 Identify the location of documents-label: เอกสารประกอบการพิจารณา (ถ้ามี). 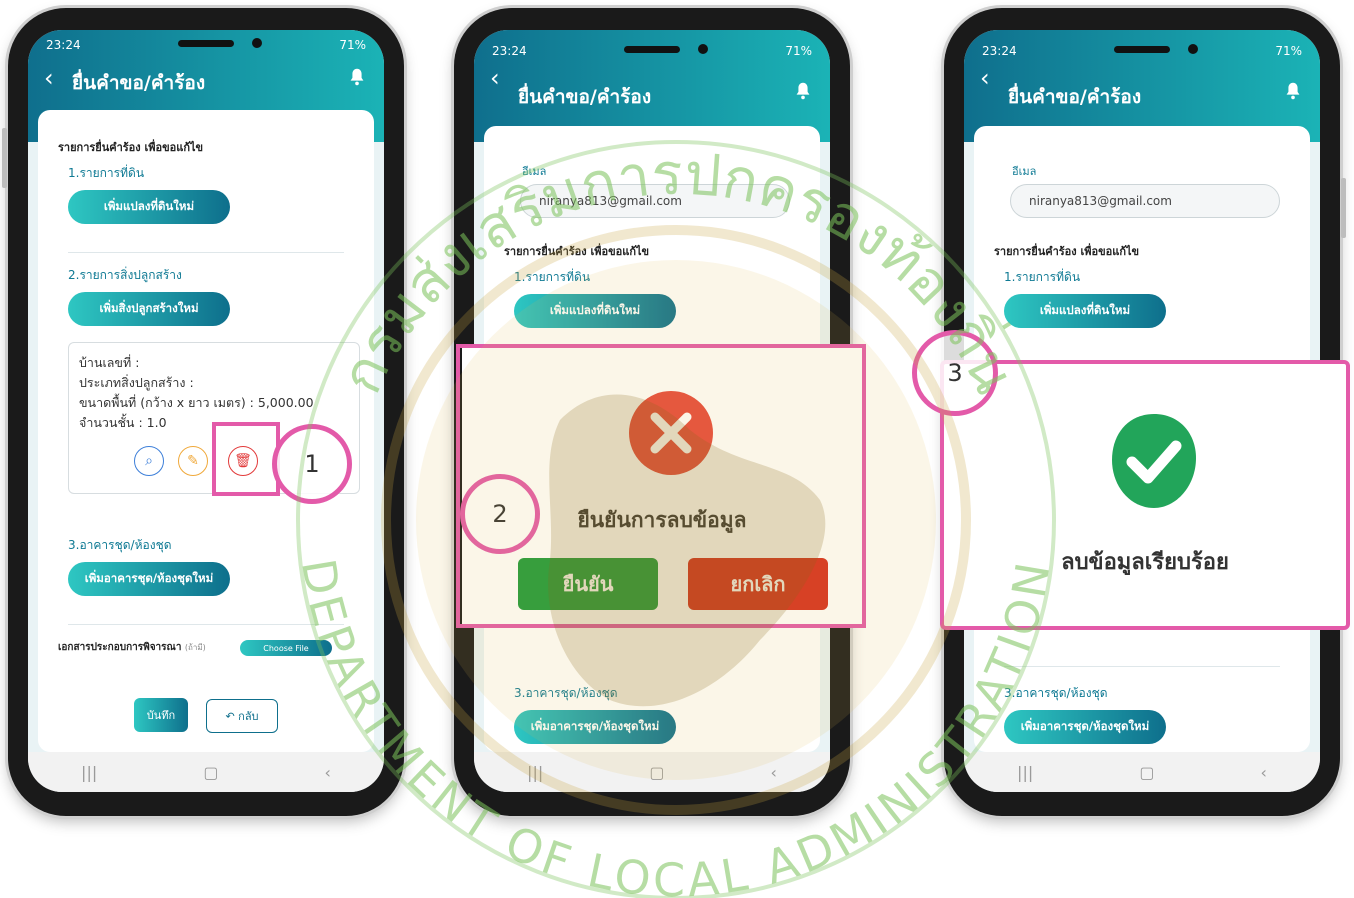
(132, 647).